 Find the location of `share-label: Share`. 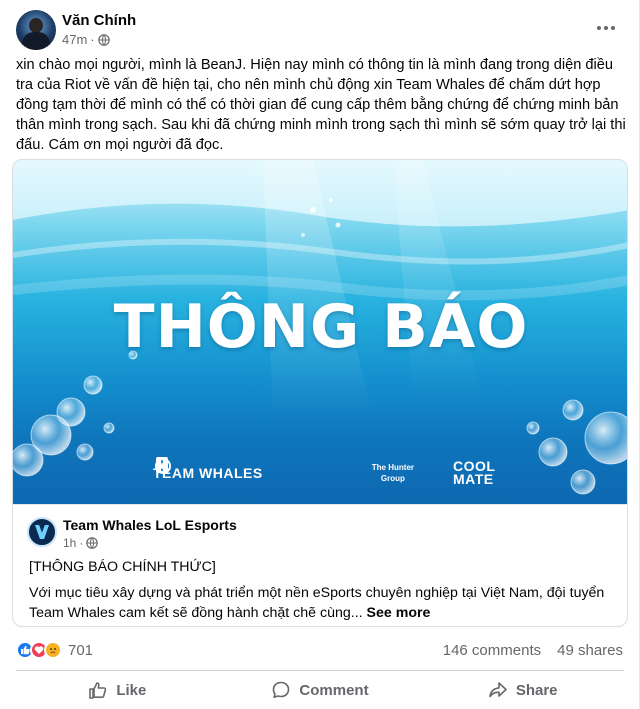

share-label: Share is located at coordinates (536, 690).